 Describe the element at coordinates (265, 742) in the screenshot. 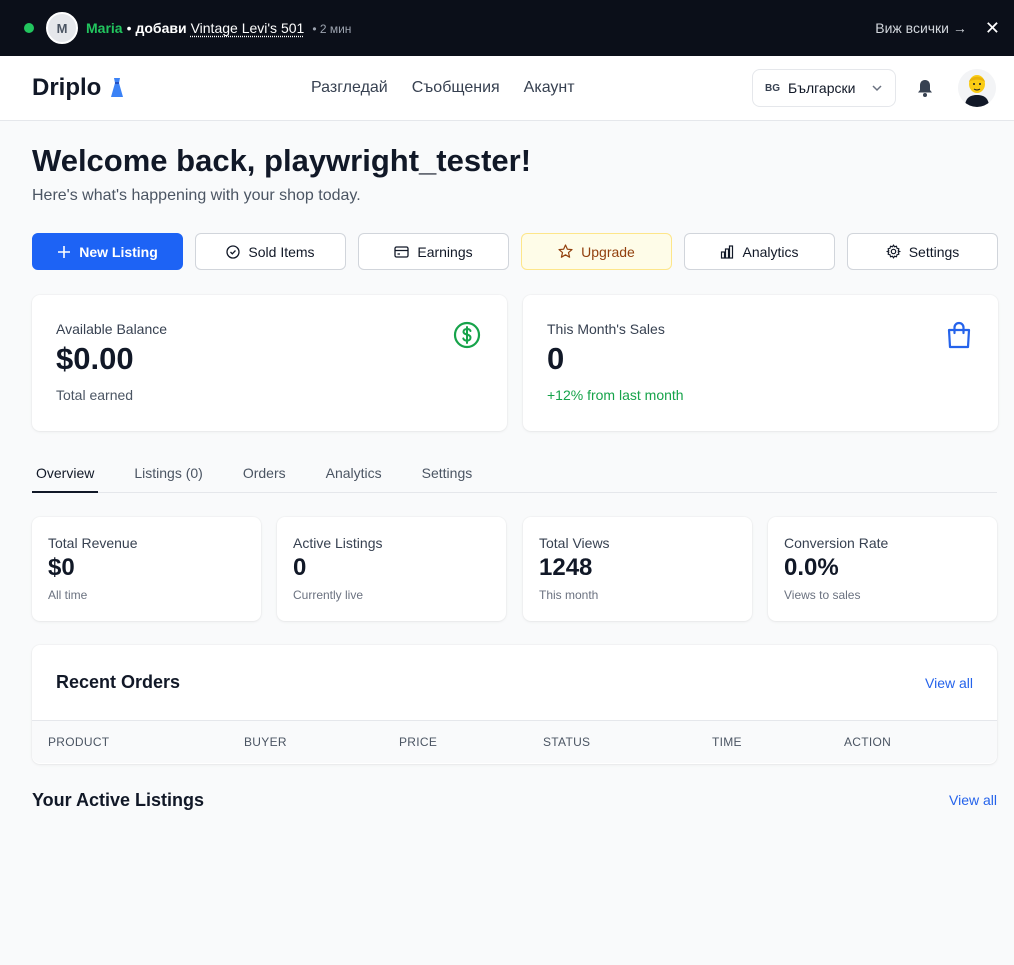

I see `column-header-buyer: Buyer` at that location.